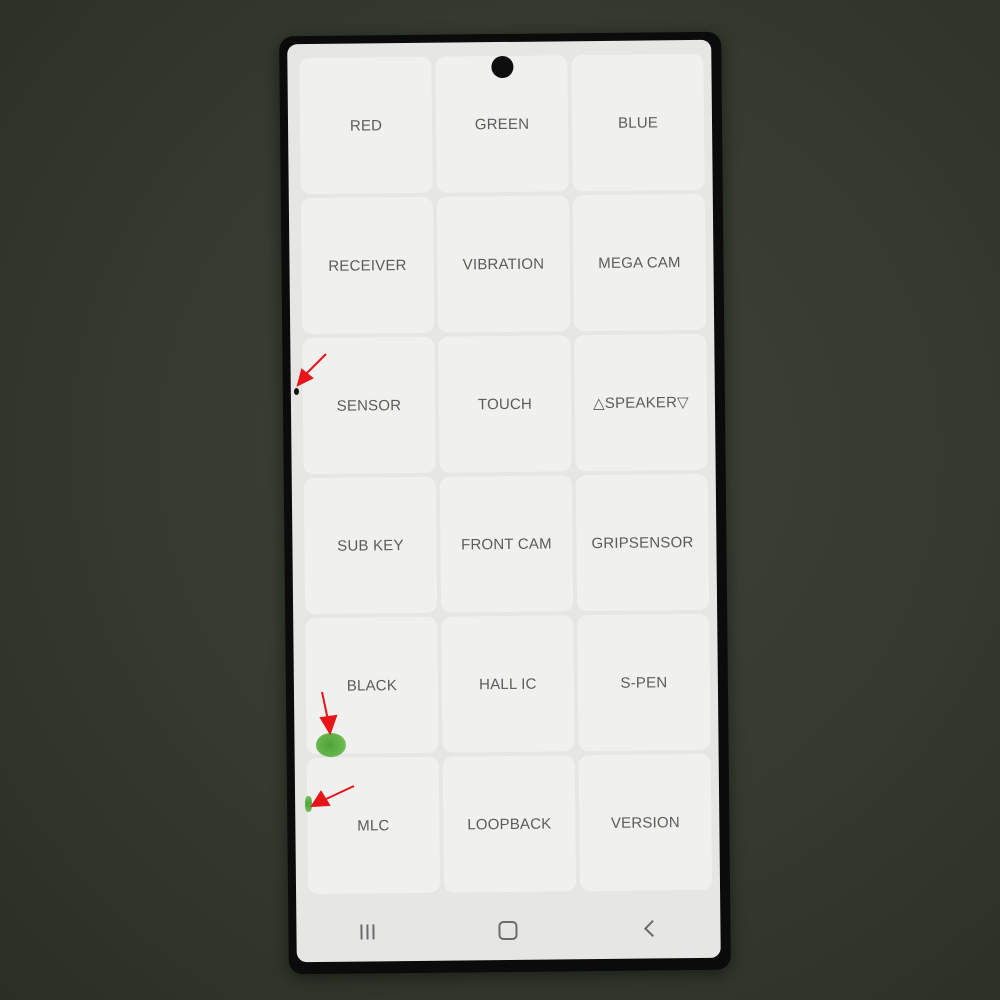 This screenshot has width=1000, height=1000. What do you see at coordinates (311, 370) in the screenshot?
I see `arrow-edge-dot` at bounding box center [311, 370].